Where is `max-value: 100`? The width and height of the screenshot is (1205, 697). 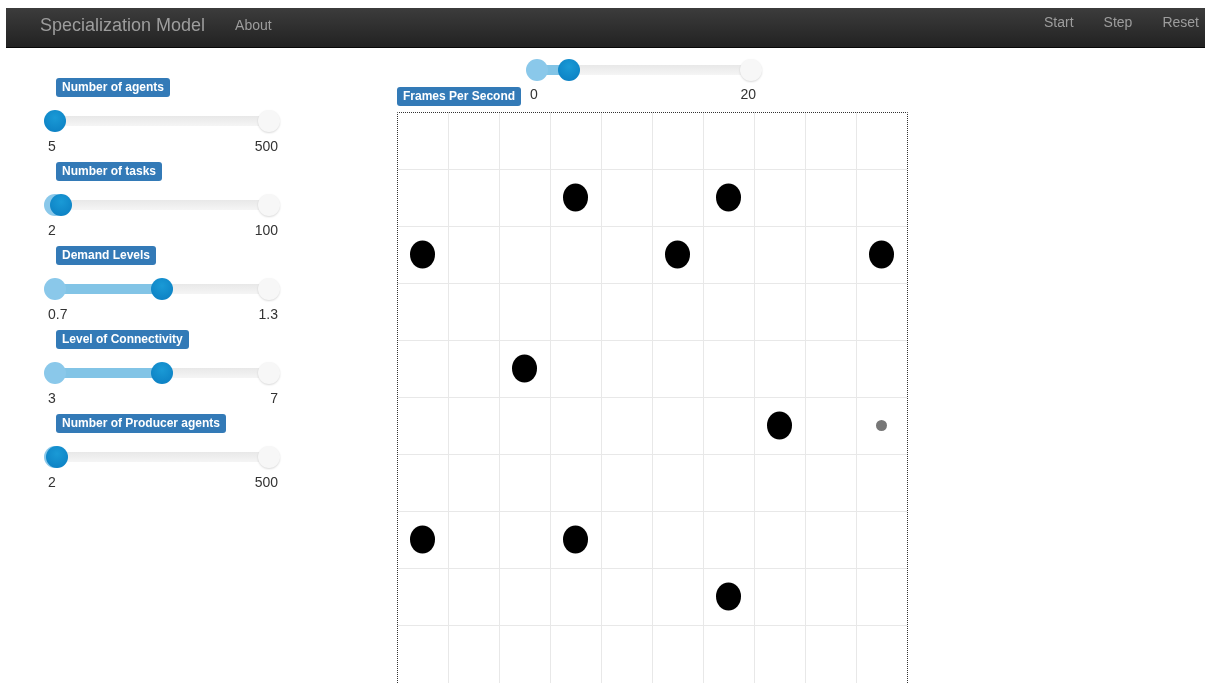
max-value: 100 is located at coordinates (266, 230).